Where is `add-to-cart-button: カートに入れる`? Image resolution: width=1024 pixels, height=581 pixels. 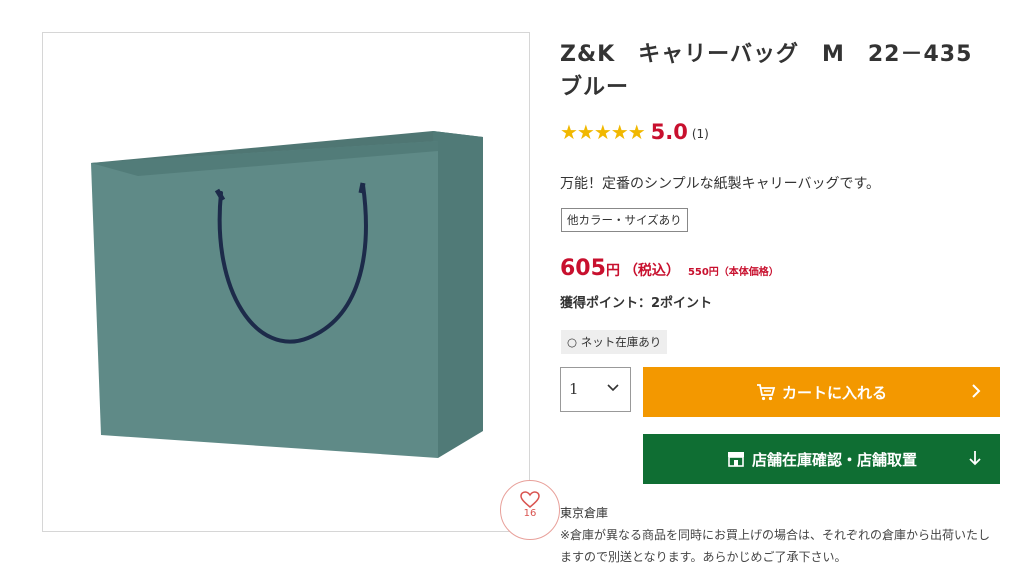
add-to-cart-button: カートに入れる is located at coordinates (821, 392).